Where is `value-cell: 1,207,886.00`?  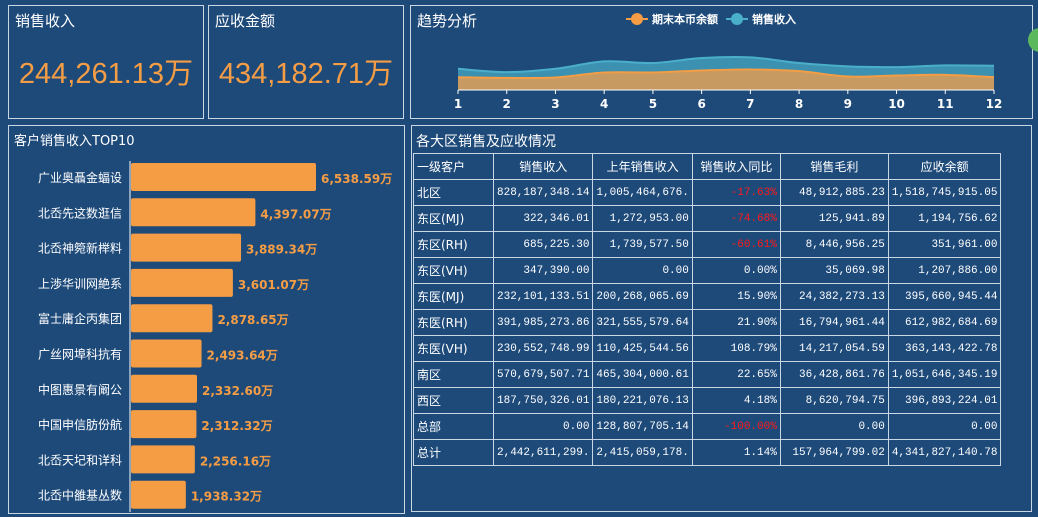 value-cell: 1,207,886.00 is located at coordinates (944, 270).